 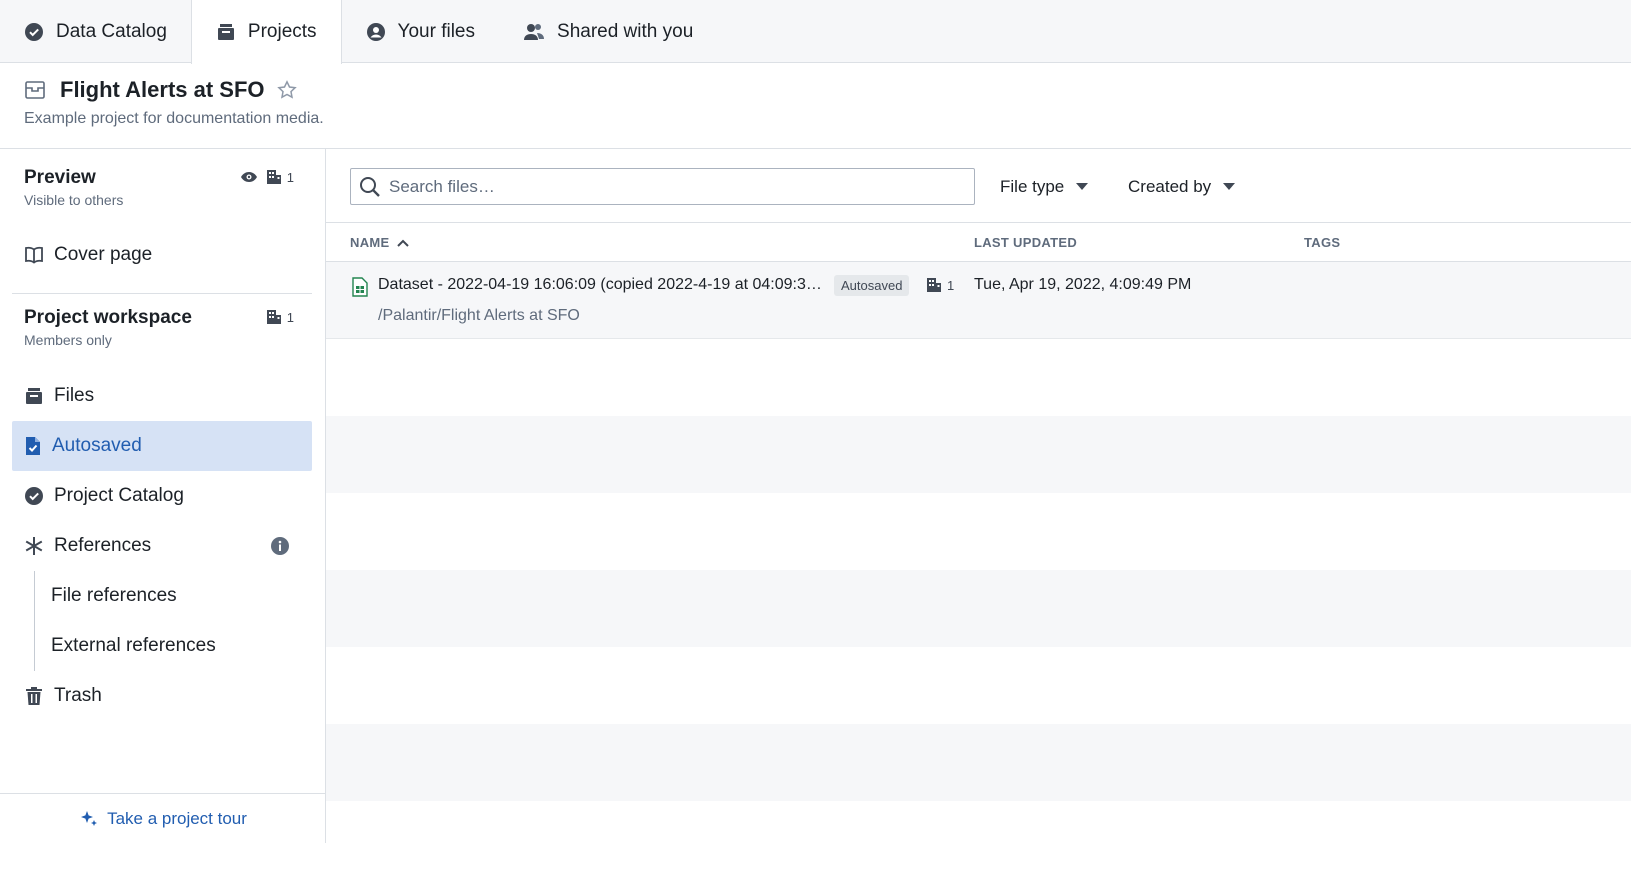 What do you see at coordinates (360, 287) in the screenshot?
I see `dataset-icon` at bounding box center [360, 287].